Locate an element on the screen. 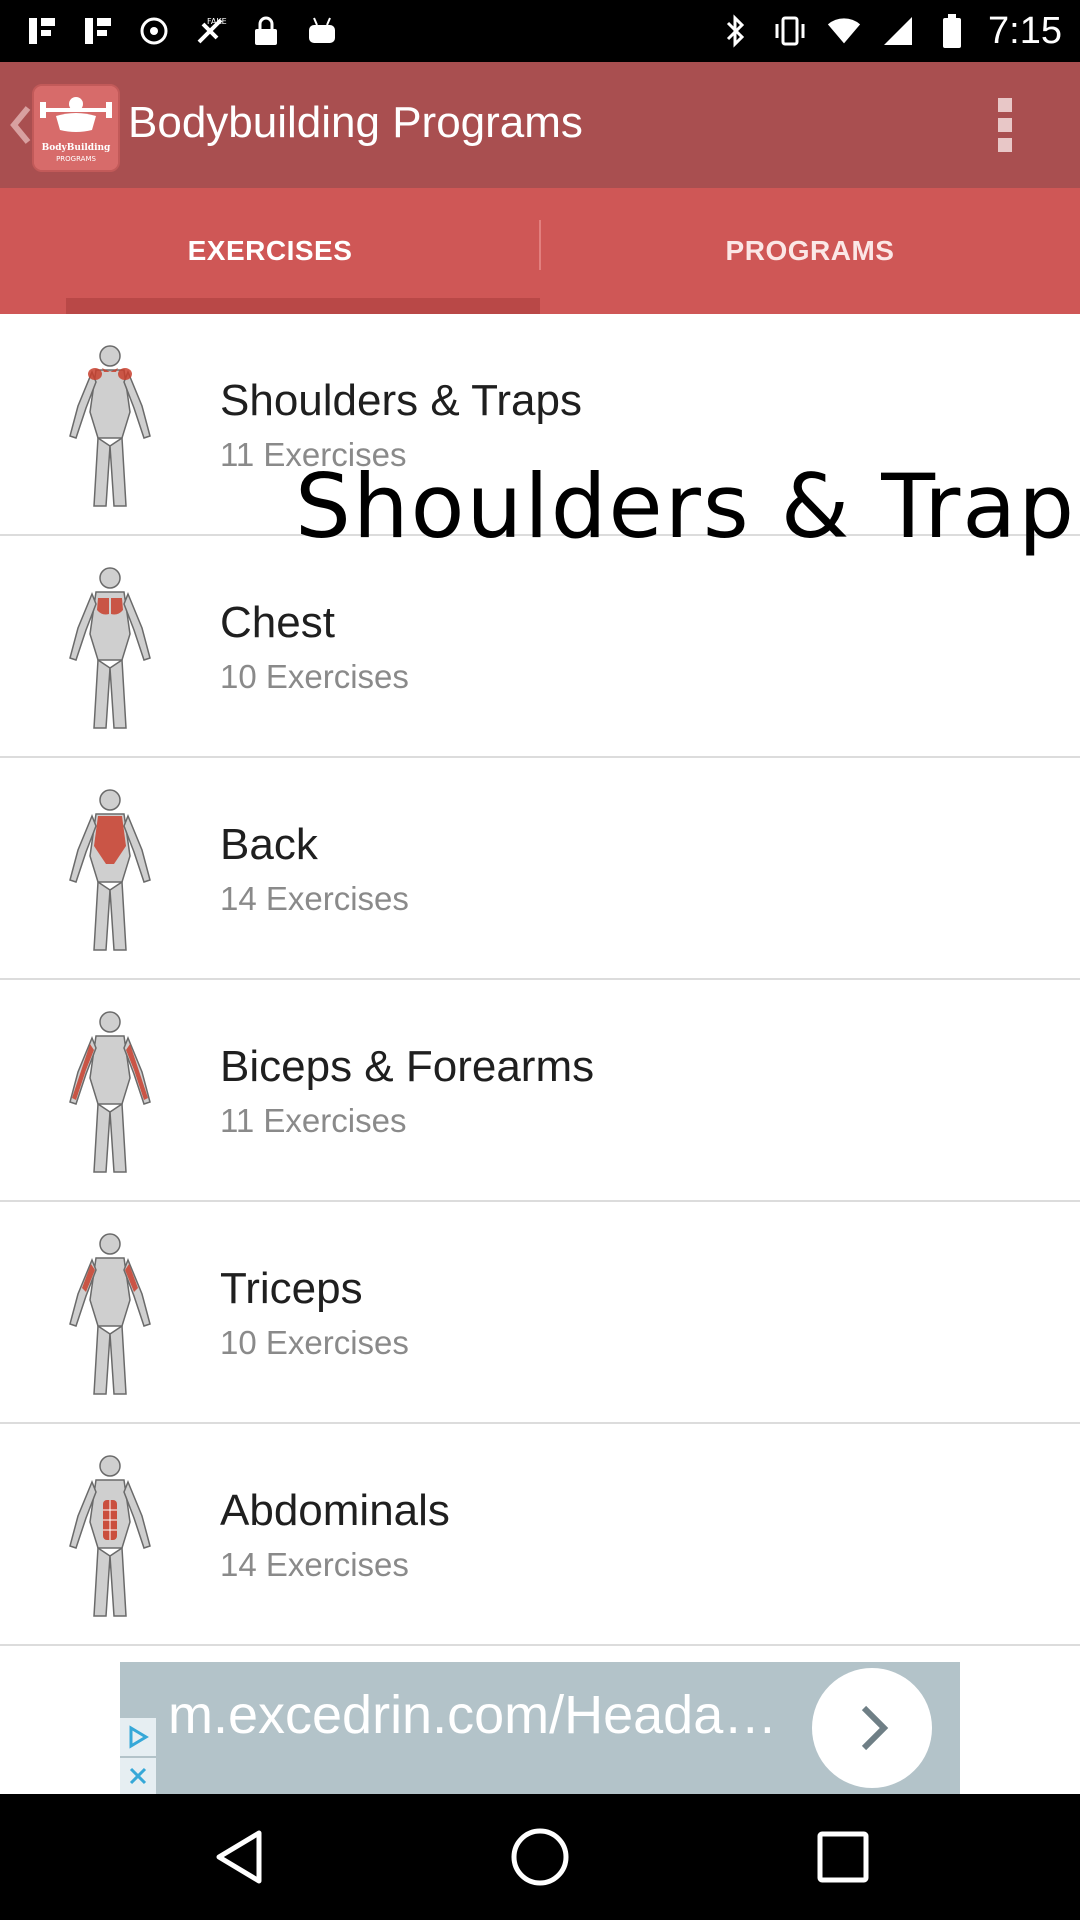  exercise-title: Back is located at coordinates (269, 844).